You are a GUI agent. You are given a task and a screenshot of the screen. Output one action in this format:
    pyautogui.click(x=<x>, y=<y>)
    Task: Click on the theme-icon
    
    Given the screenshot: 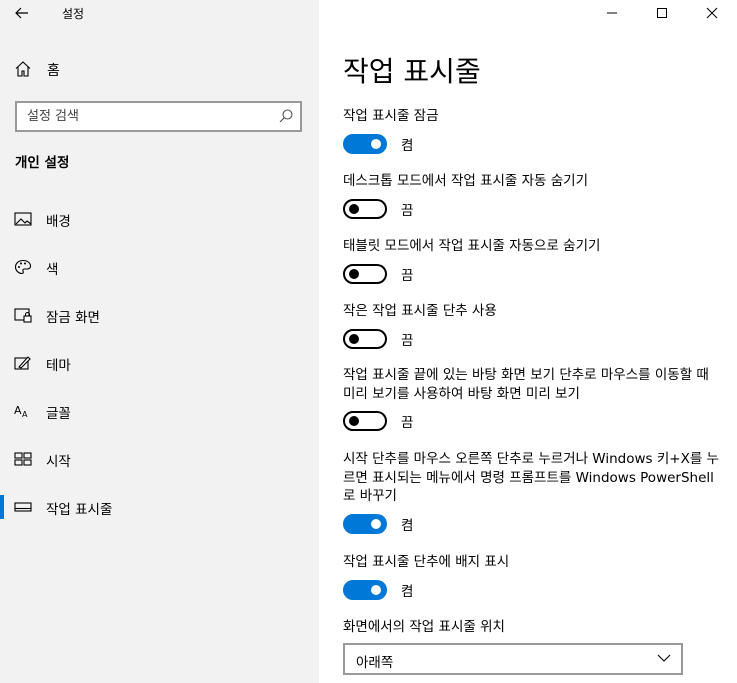 What is the action you would take?
    pyautogui.click(x=22, y=363)
    